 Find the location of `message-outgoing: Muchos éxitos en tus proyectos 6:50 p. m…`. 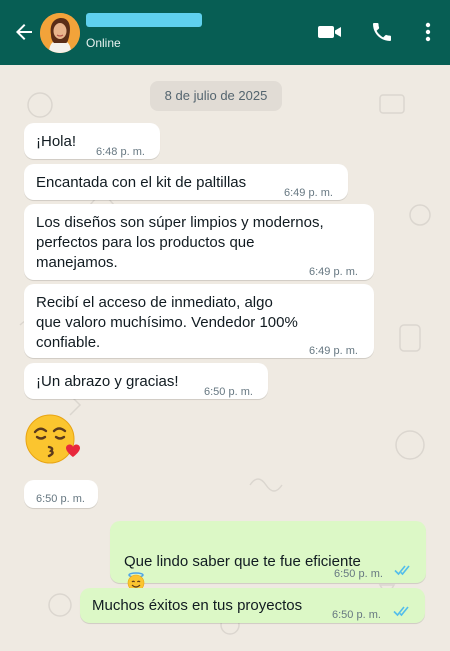

message-outgoing: Muchos éxitos en tus proyectos 6:50 p. m… is located at coordinates (252, 605).